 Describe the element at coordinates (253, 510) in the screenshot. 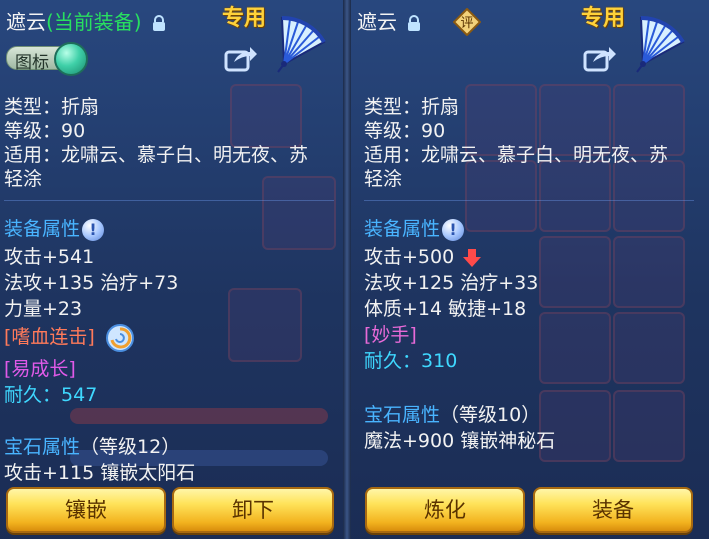

I see `unequip-button: 卸下` at that location.